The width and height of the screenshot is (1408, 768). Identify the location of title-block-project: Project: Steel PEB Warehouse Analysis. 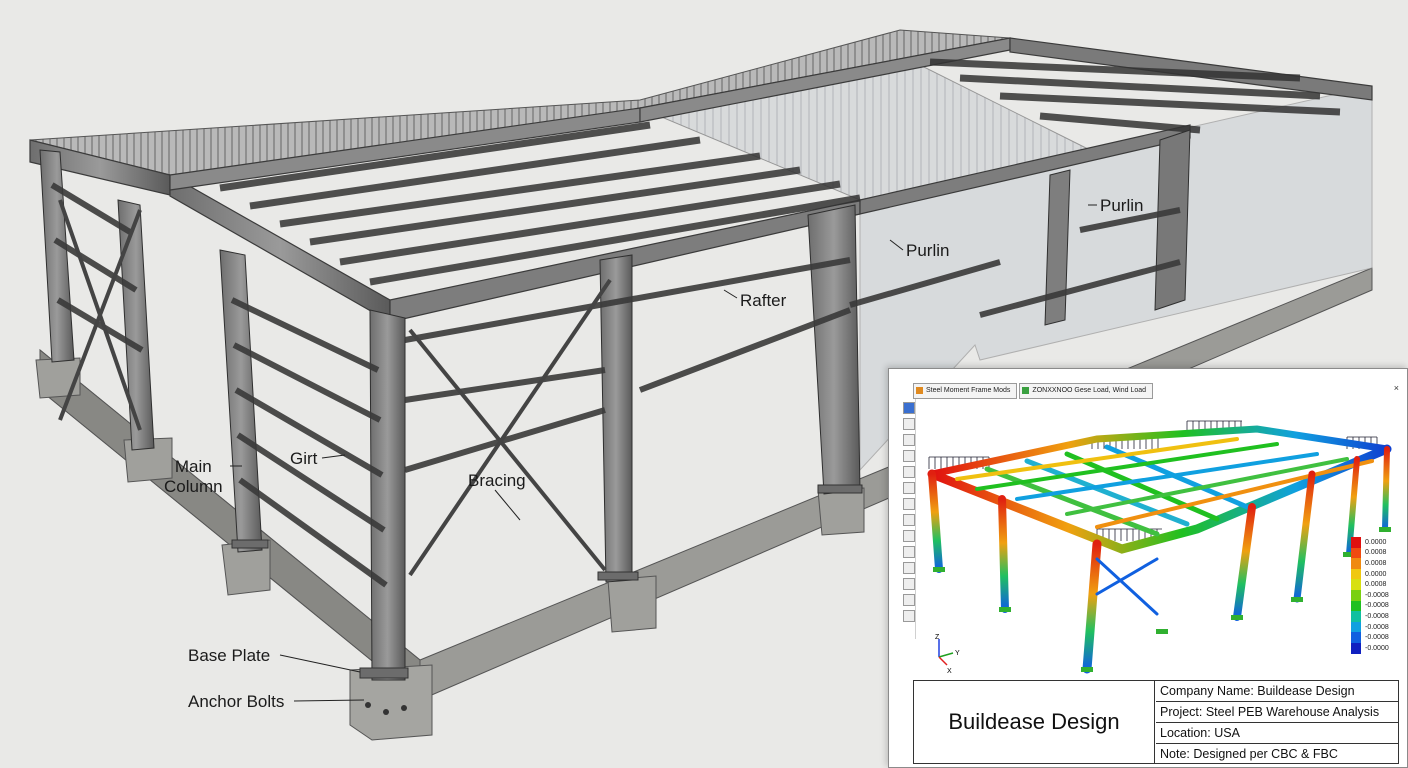
(1277, 712).